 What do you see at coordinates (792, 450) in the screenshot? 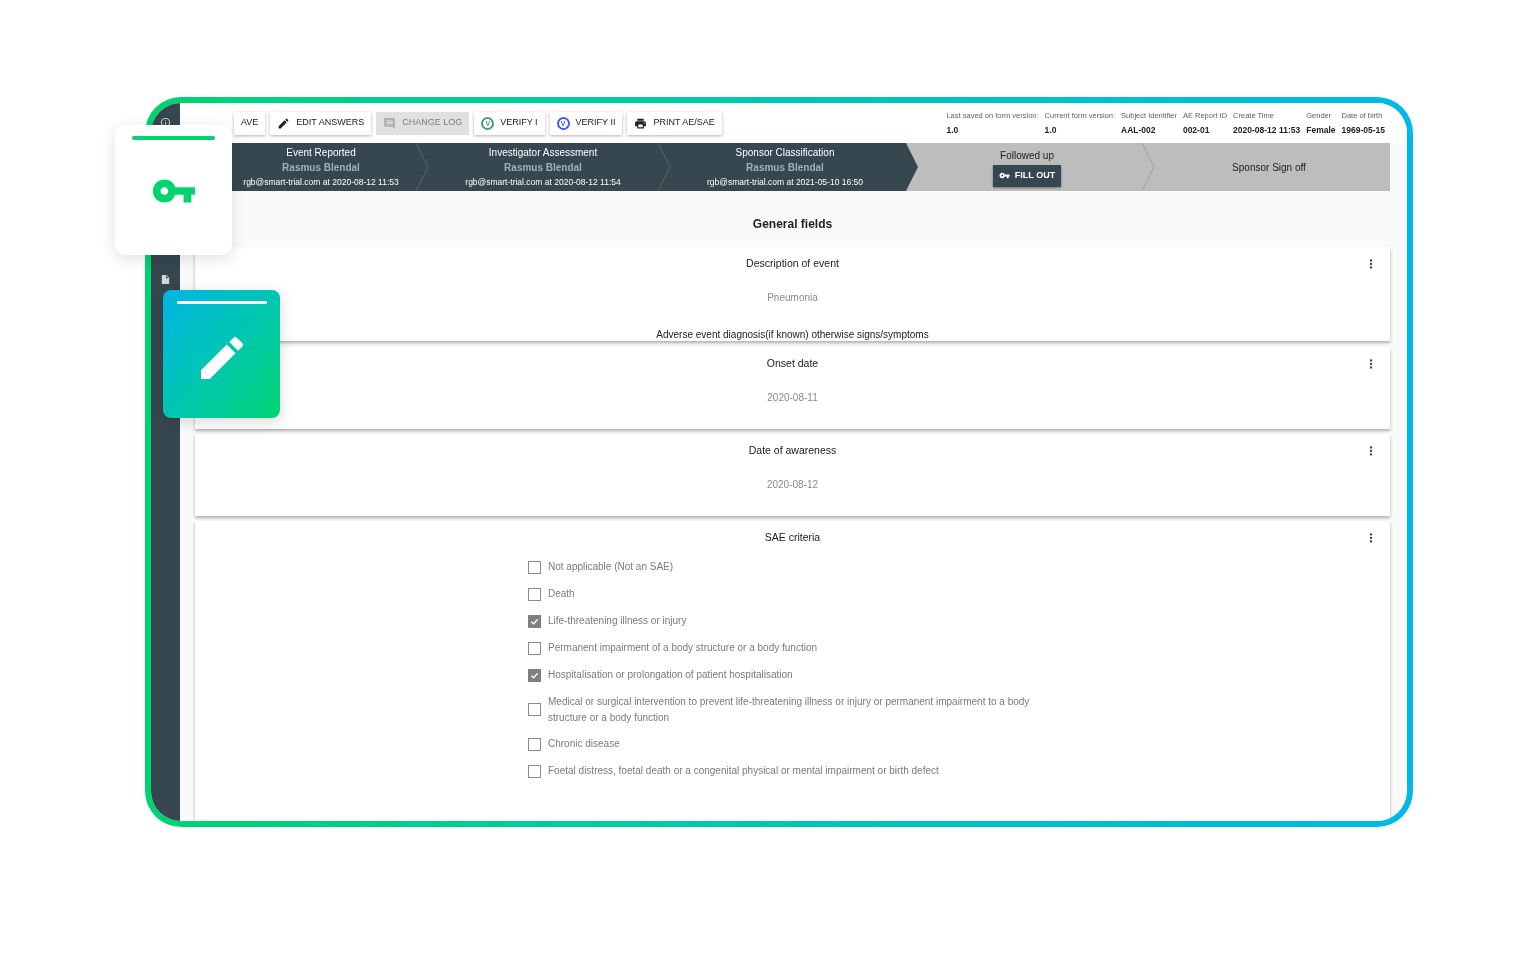
I see `field-label: Date of awareness` at bounding box center [792, 450].